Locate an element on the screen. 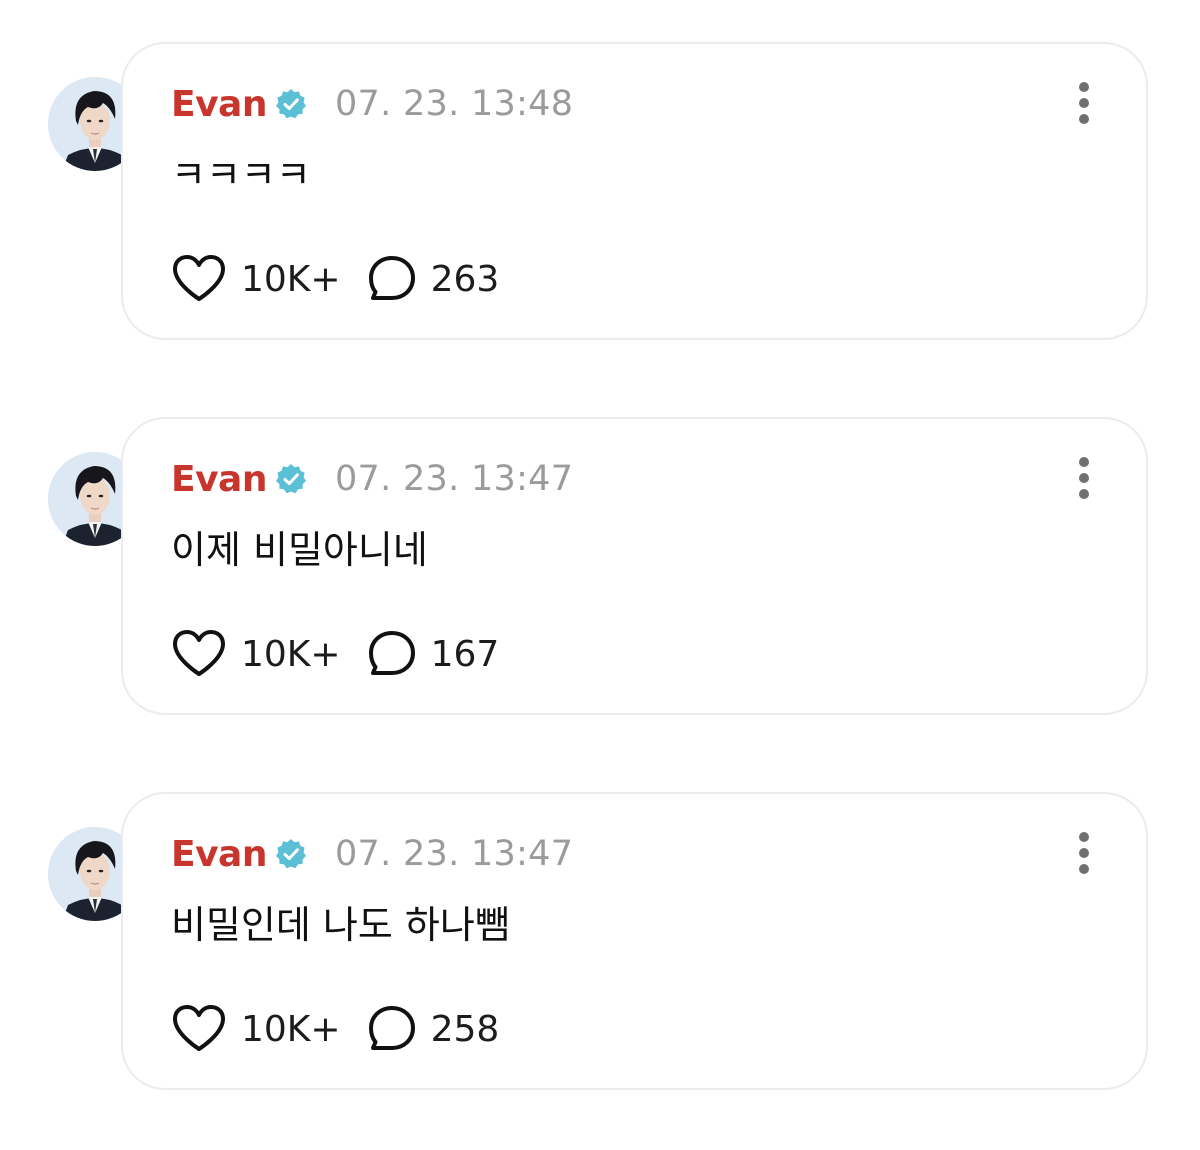 The width and height of the screenshot is (1200, 1150). post-header: Evan 07. 23. 13:48 is located at coordinates (372, 104).